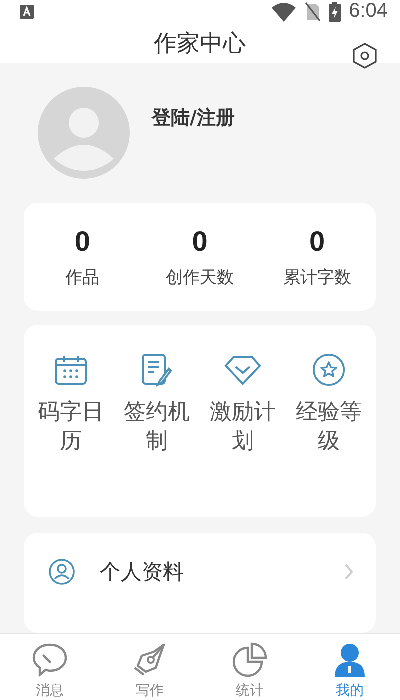 This screenshot has width=400, height=700. What do you see at coordinates (200, 277) in the screenshot?
I see `stat-label: 创作天数` at bounding box center [200, 277].